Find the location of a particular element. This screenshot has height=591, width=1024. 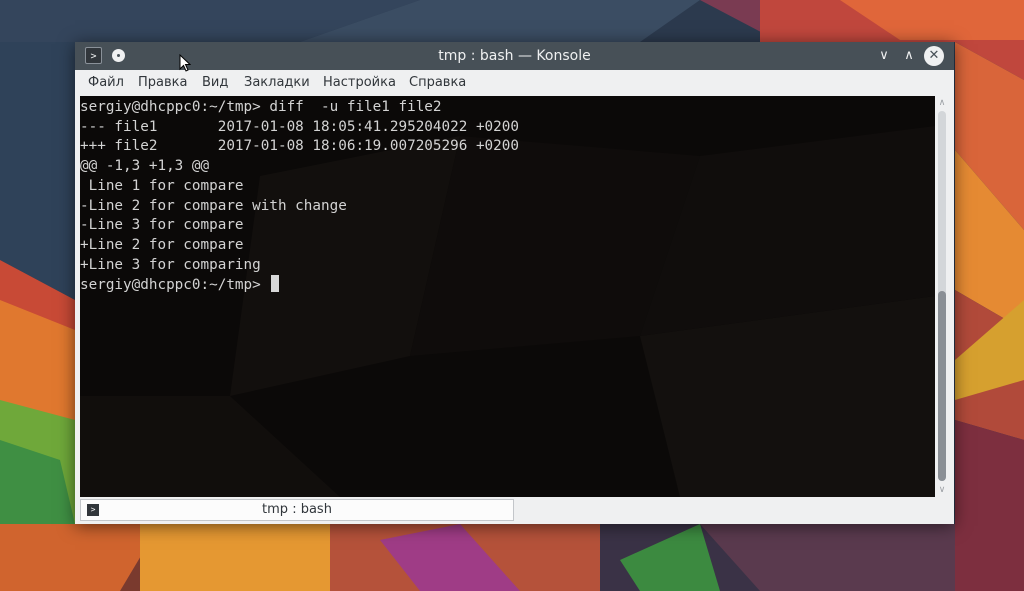

tab-label: tmp : bash is located at coordinates (297, 509).